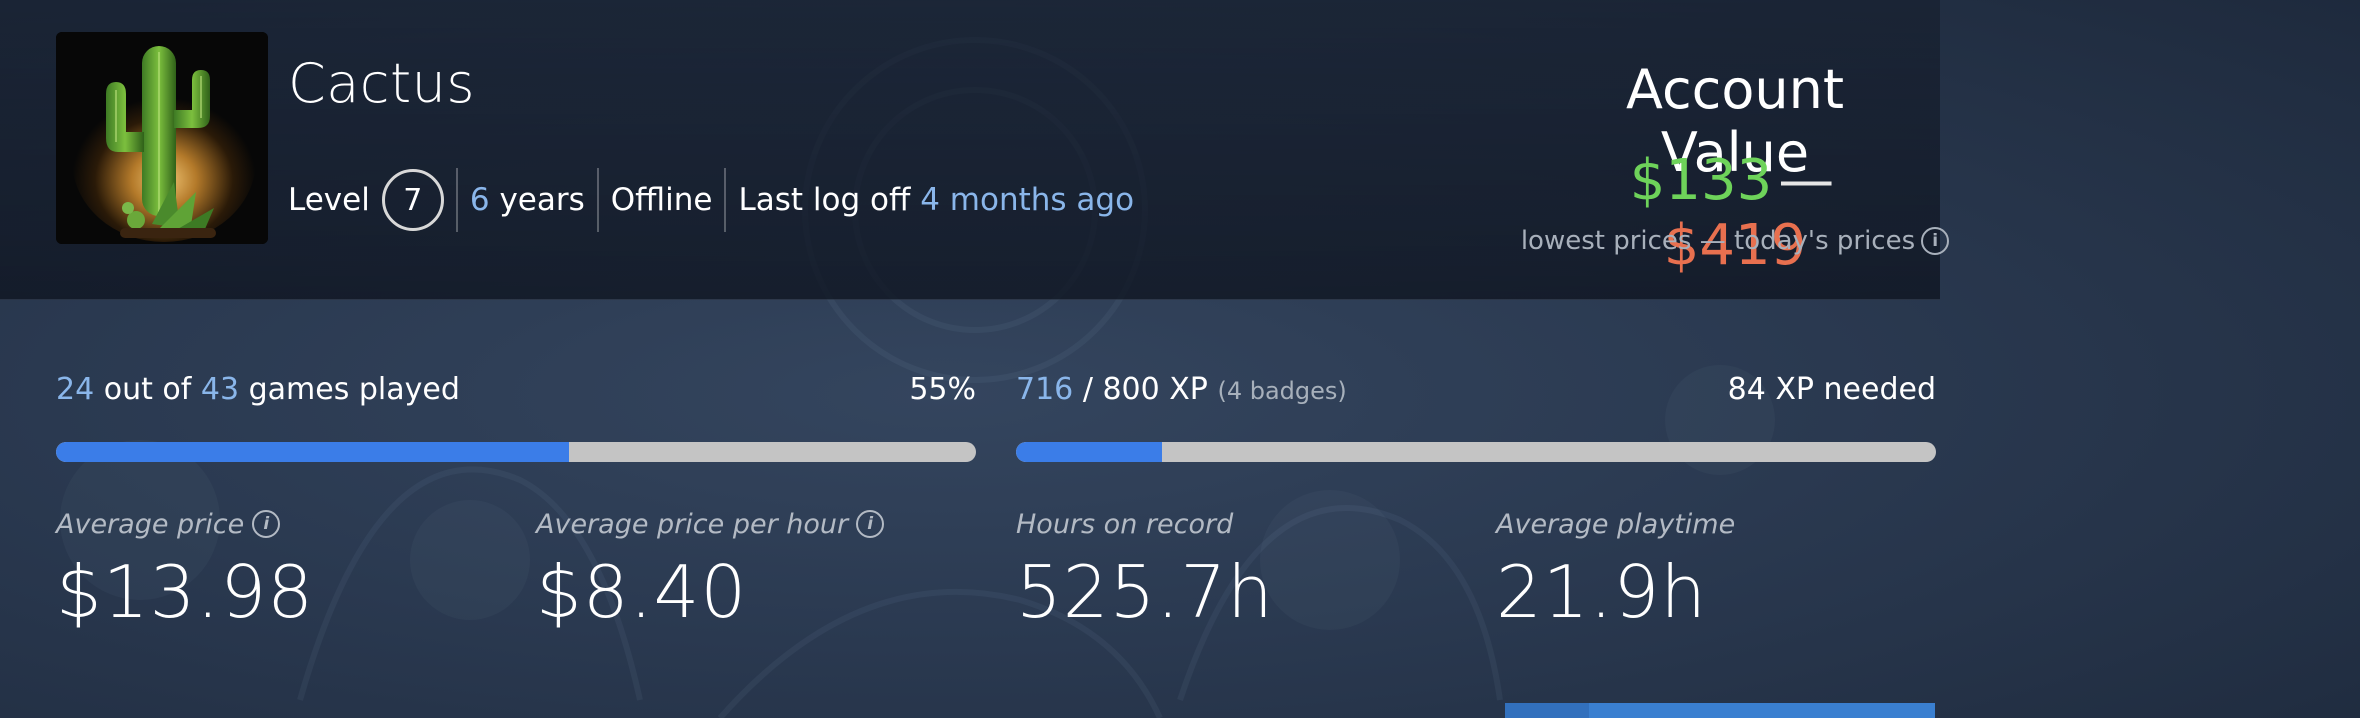 Image resolution: width=2360 pixels, height=718 pixels. I want to click on account-value-subtitle-text: lowest prices — today's prices, so click(1718, 241).